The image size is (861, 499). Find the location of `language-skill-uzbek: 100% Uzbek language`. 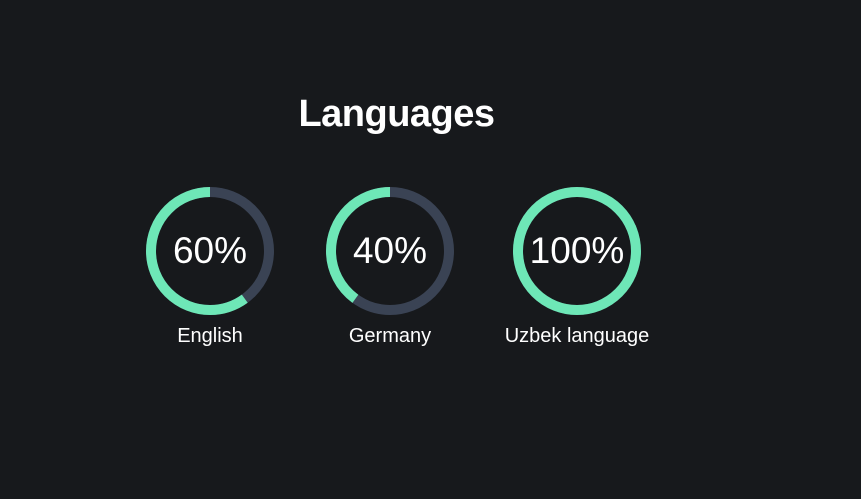

language-skill-uzbek: 100% Uzbek language is located at coordinates (577, 267).